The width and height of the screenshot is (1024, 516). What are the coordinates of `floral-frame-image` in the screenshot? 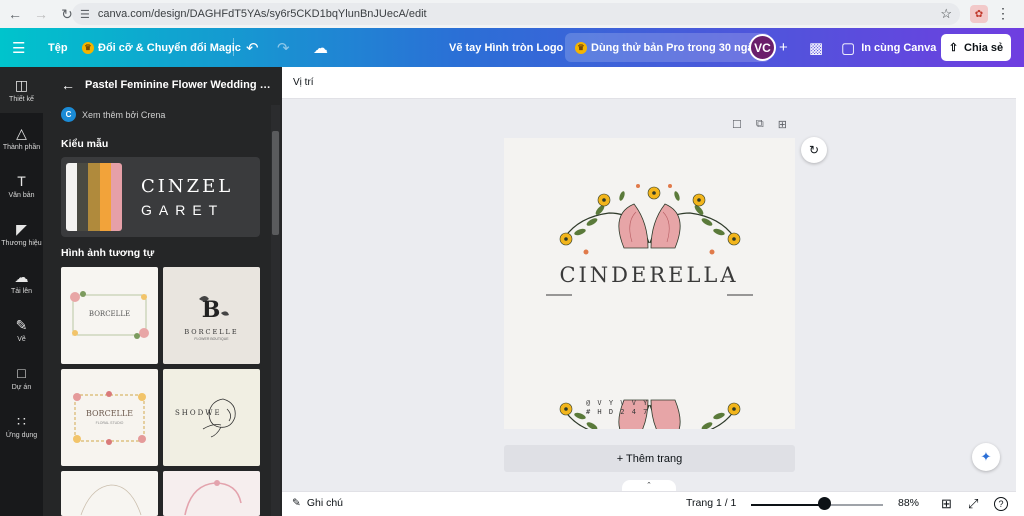 It's located at (111, 500).